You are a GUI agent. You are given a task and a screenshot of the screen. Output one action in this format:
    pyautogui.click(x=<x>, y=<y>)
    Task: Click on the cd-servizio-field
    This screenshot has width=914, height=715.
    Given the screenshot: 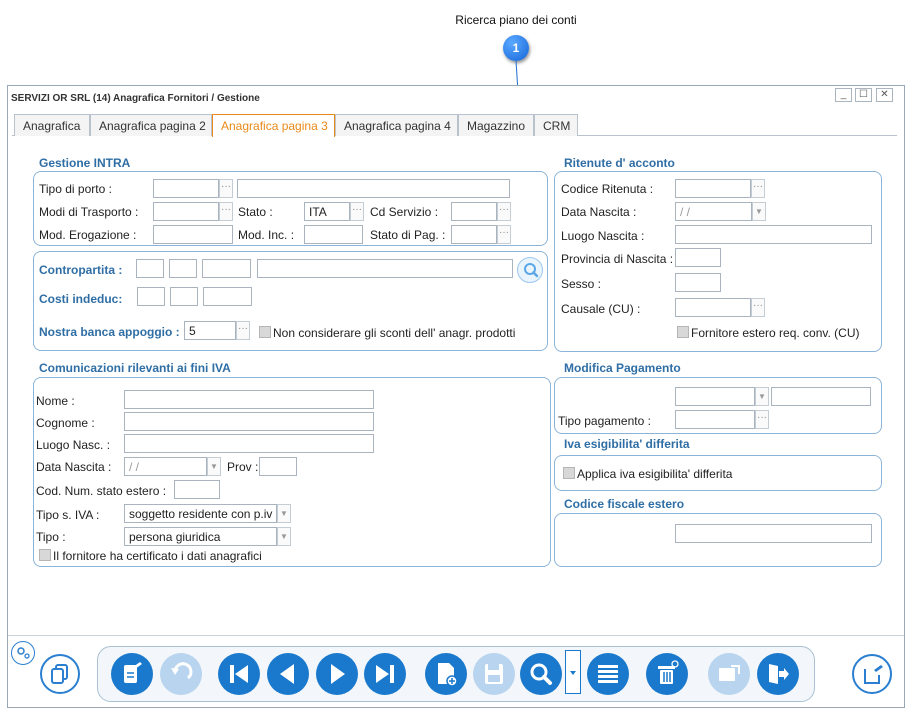 What is the action you would take?
    pyautogui.click(x=474, y=211)
    